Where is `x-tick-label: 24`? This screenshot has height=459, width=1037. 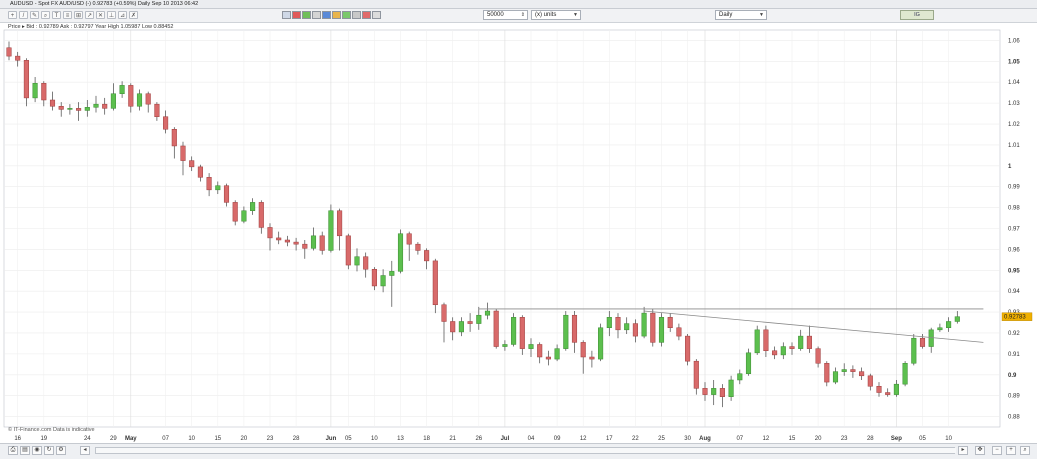
x-tick-label: 24 is located at coordinates (87, 439).